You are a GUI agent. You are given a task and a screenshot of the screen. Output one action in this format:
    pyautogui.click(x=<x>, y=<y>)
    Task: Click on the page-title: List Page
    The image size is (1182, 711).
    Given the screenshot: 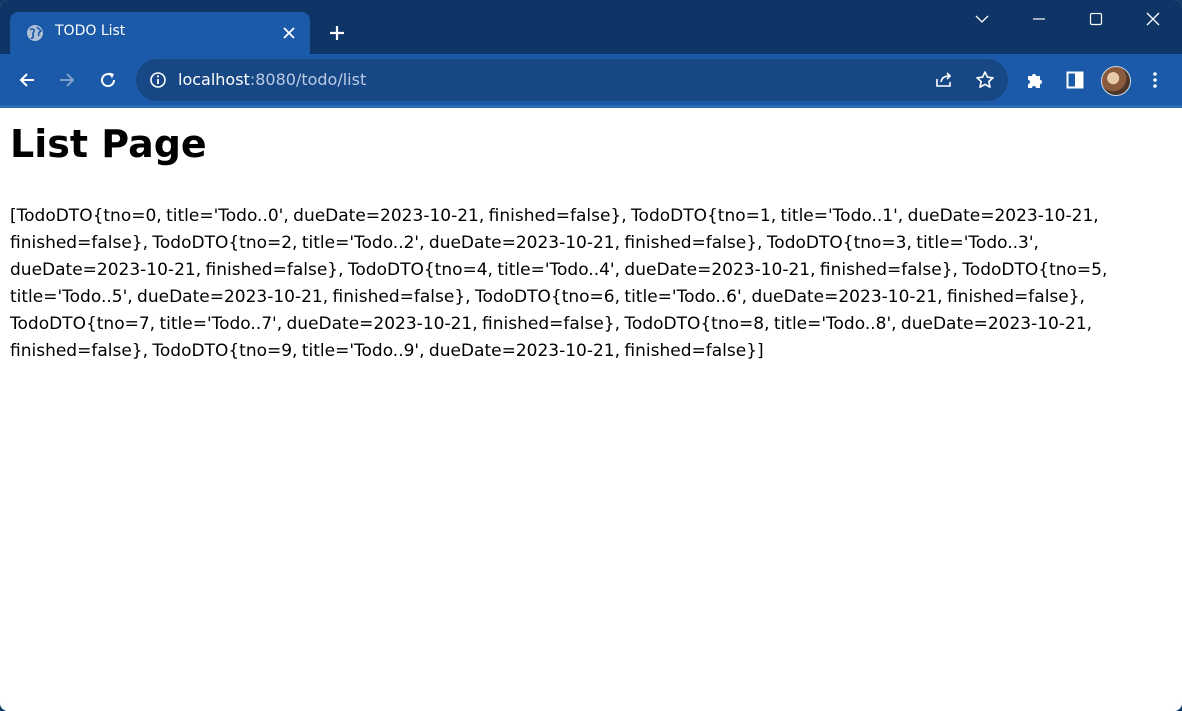 What is the action you would take?
    pyautogui.click(x=108, y=144)
    